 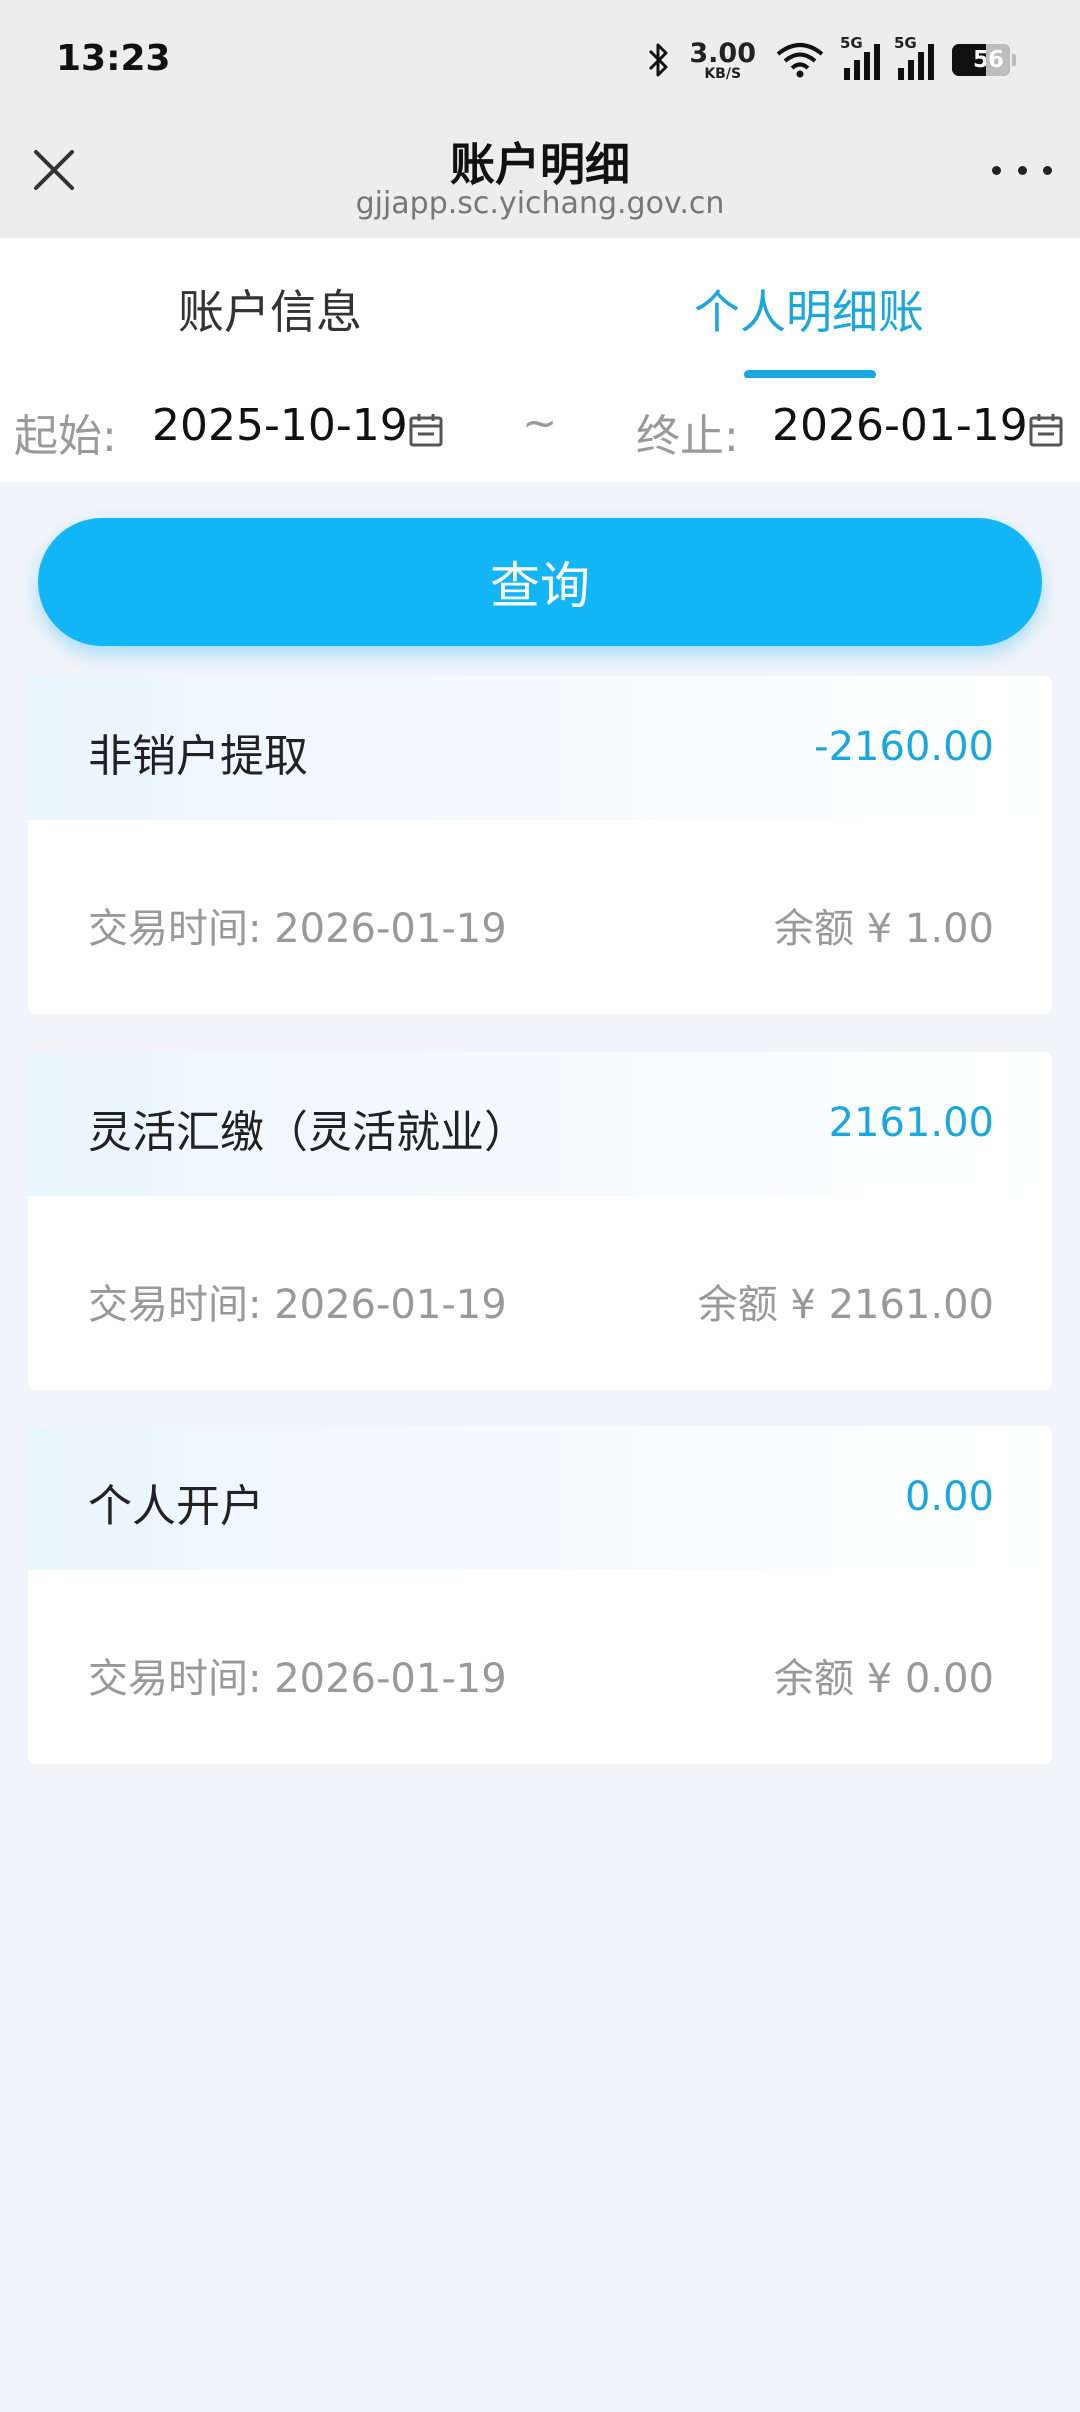 I want to click on date-range: 起始: 2025-10-19 ~ 终止: 2026-01-19, so click(x=540, y=430).